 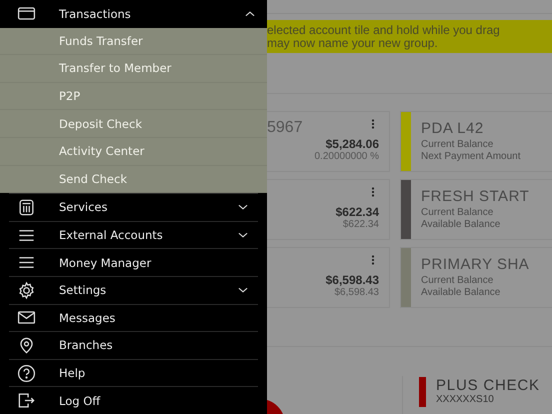 What do you see at coordinates (133, 234) in the screenshot?
I see `menu-item: External Accounts` at bounding box center [133, 234].